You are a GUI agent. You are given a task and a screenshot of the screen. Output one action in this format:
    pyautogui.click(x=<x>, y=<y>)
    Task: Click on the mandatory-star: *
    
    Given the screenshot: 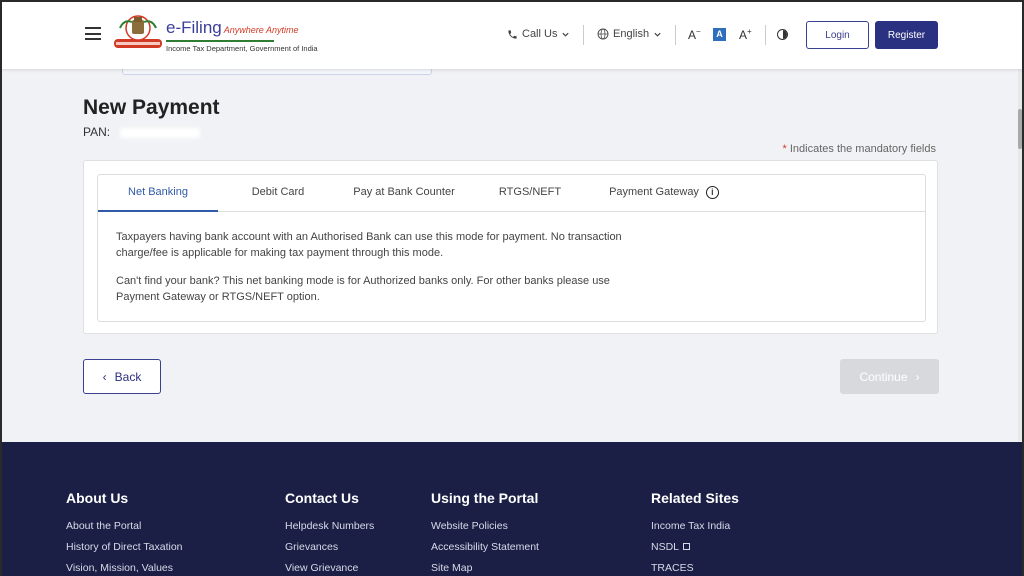 What is the action you would take?
    pyautogui.click(x=784, y=149)
    